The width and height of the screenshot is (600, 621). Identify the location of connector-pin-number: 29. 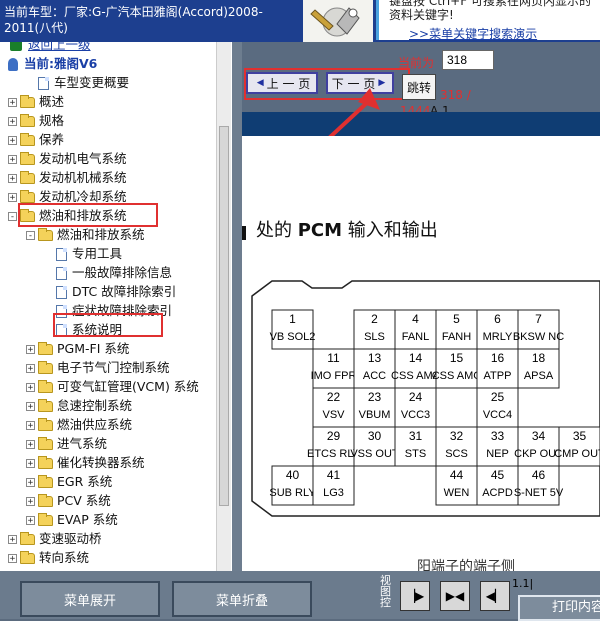
(334, 436).